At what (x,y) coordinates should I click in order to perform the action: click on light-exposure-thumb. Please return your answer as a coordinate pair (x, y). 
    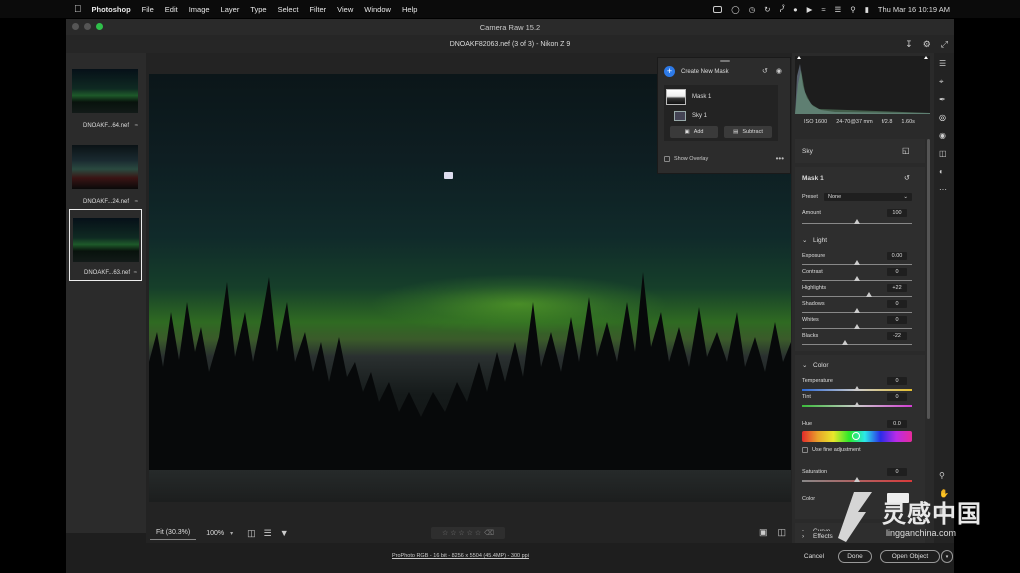
    Looking at the image, I should click on (857, 262).